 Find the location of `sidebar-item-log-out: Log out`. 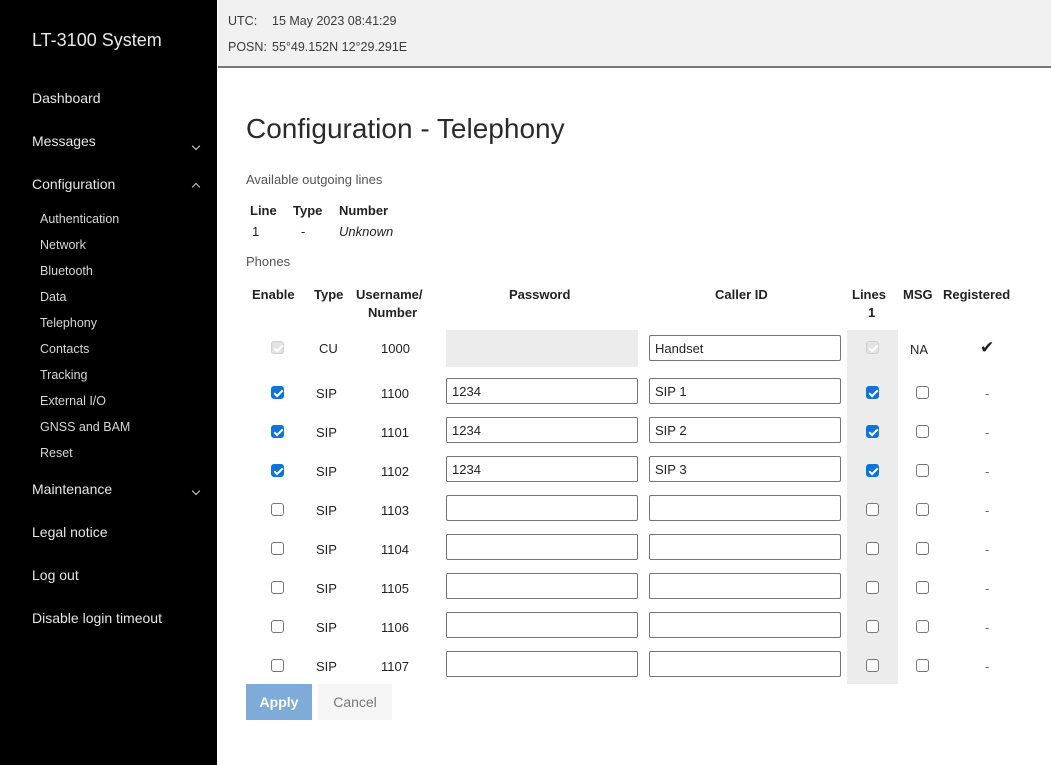

sidebar-item-log-out: Log out is located at coordinates (55, 575).